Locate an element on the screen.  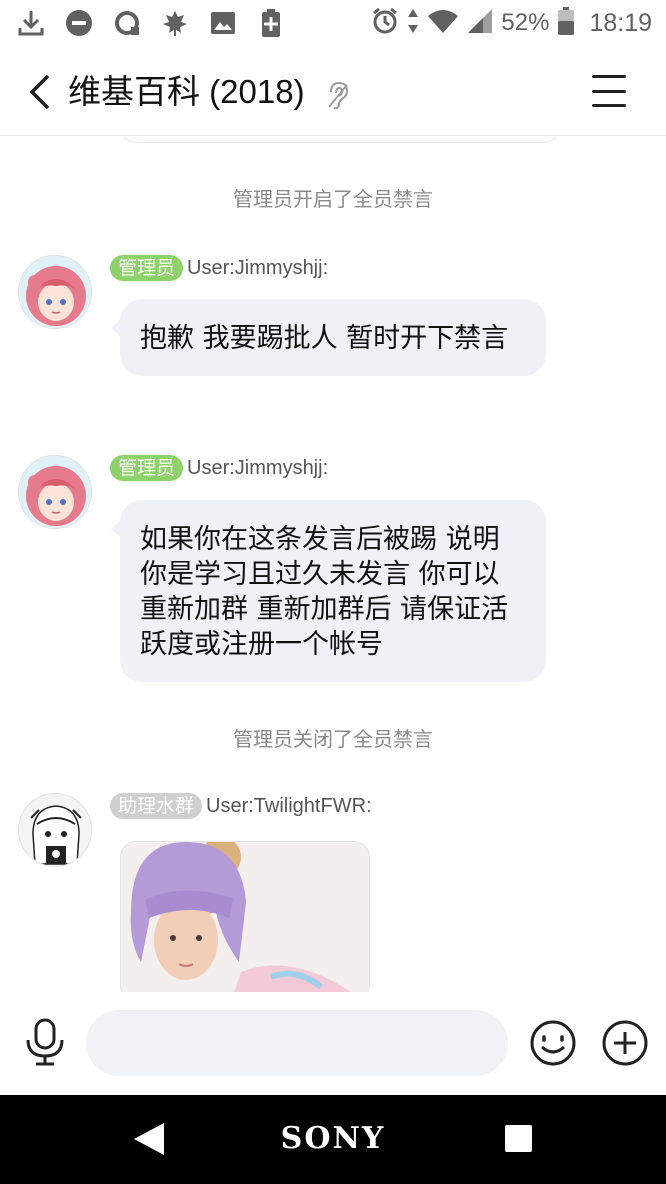
status-bar-system: 52% 18:19 is located at coordinates (511, 23).